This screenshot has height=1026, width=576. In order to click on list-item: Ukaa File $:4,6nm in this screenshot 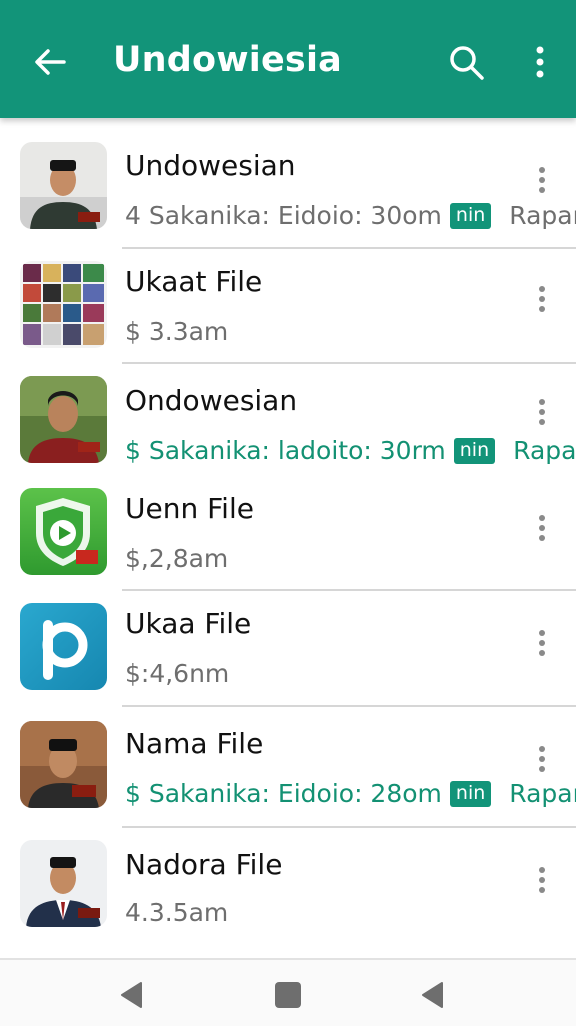, I will do `click(288, 649)`.